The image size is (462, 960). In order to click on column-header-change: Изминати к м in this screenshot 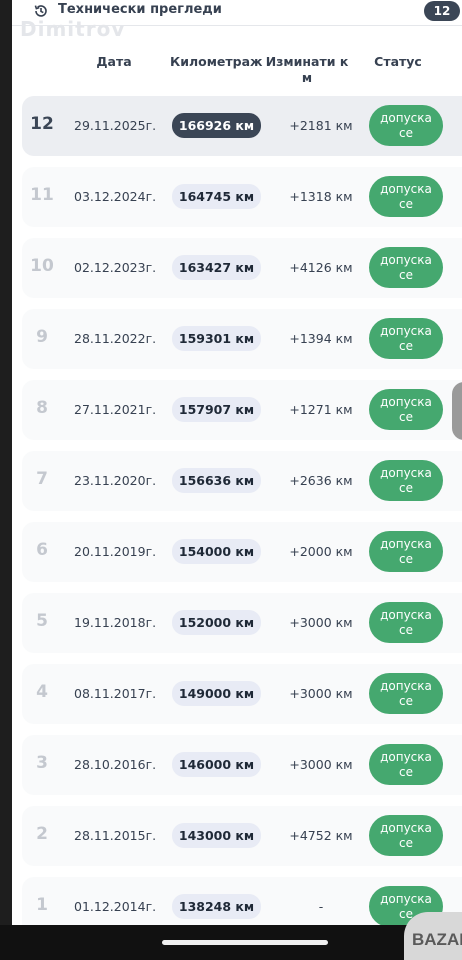, I will do `click(307, 69)`.